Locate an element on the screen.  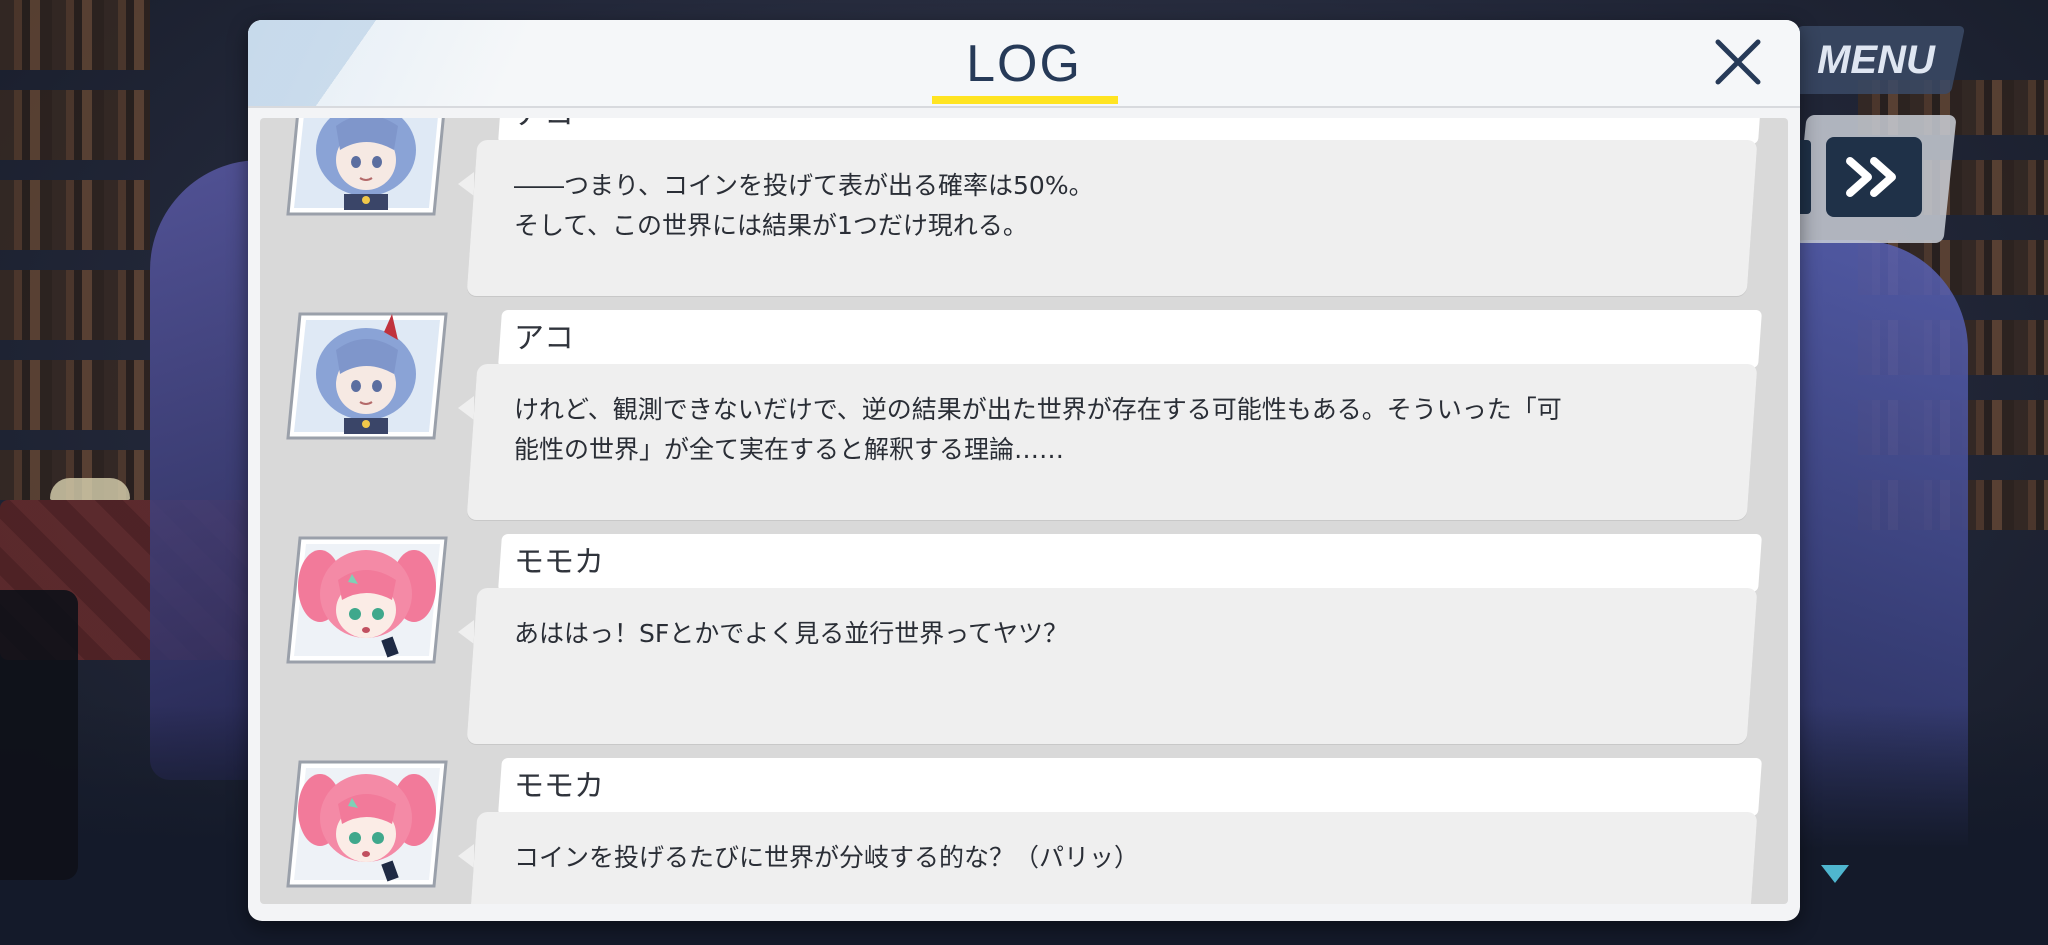
dialogue-box is located at coordinates (1112, 666).